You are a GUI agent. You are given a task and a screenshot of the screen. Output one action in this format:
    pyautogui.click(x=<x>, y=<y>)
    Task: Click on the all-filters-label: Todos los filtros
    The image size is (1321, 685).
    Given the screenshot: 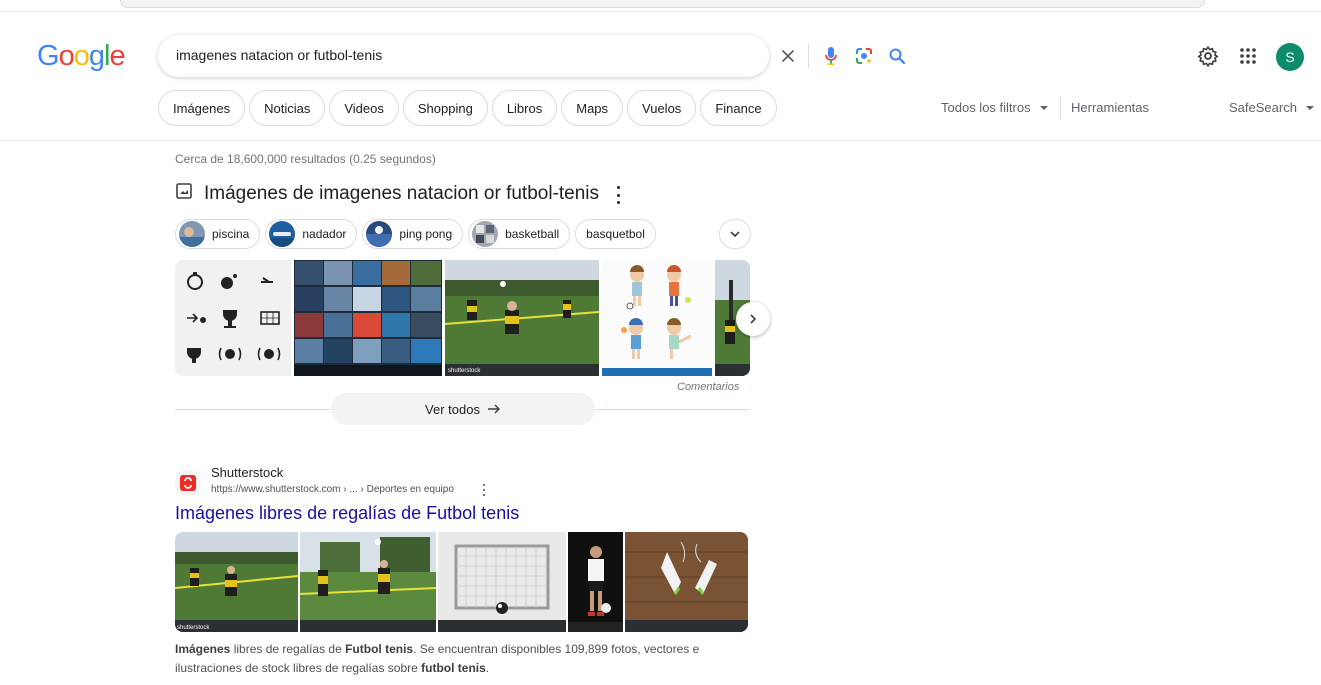 What is the action you would take?
    pyautogui.click(x=986, y=107)
    